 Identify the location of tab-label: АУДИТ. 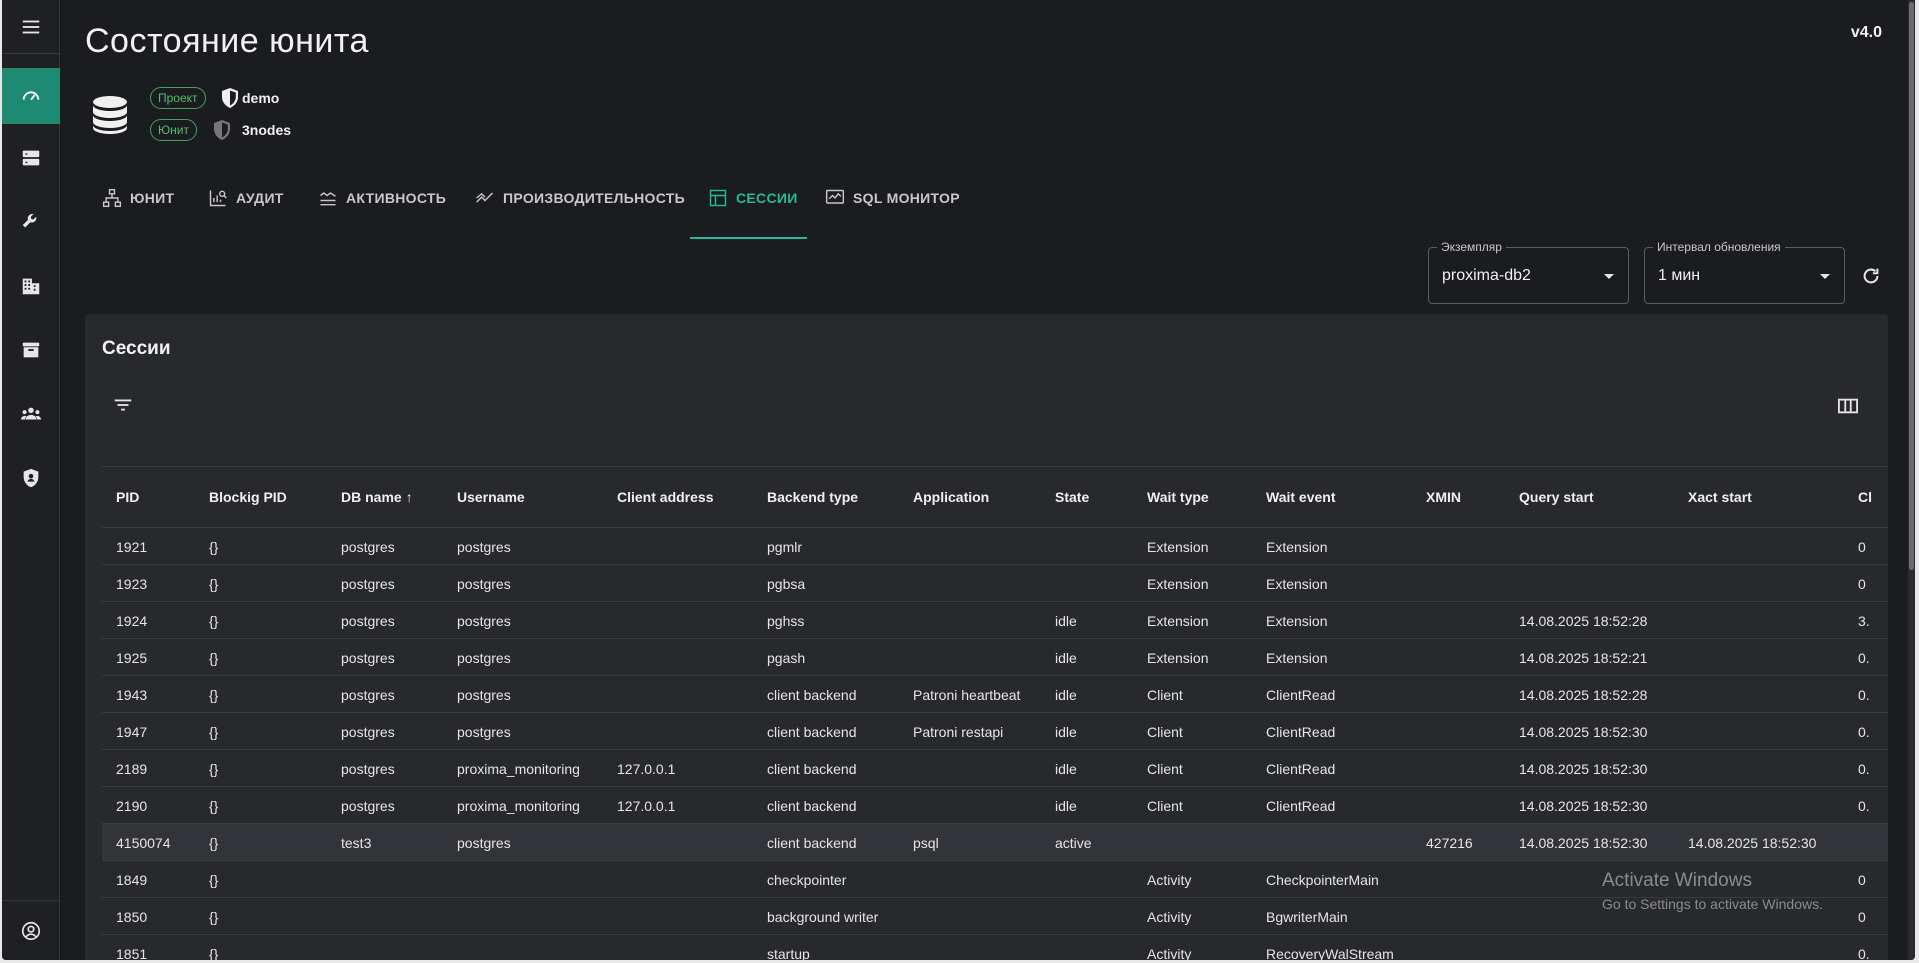
(260, 198).